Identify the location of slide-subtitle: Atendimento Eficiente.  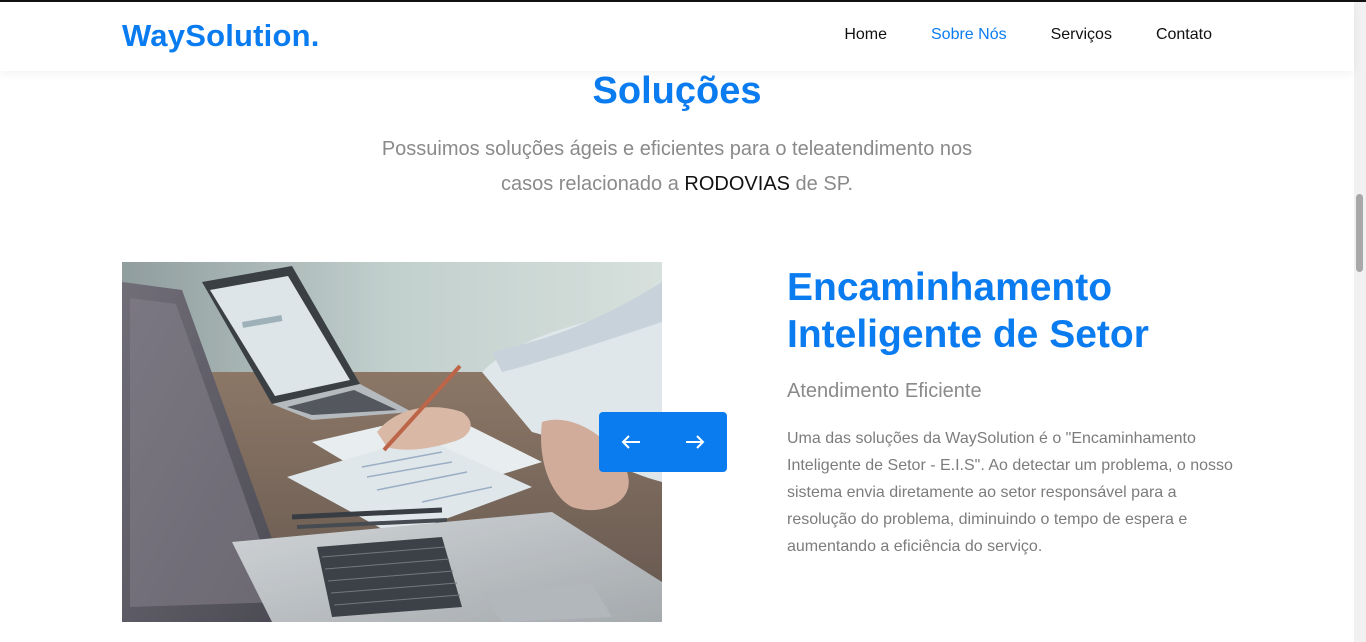
(884, 391).